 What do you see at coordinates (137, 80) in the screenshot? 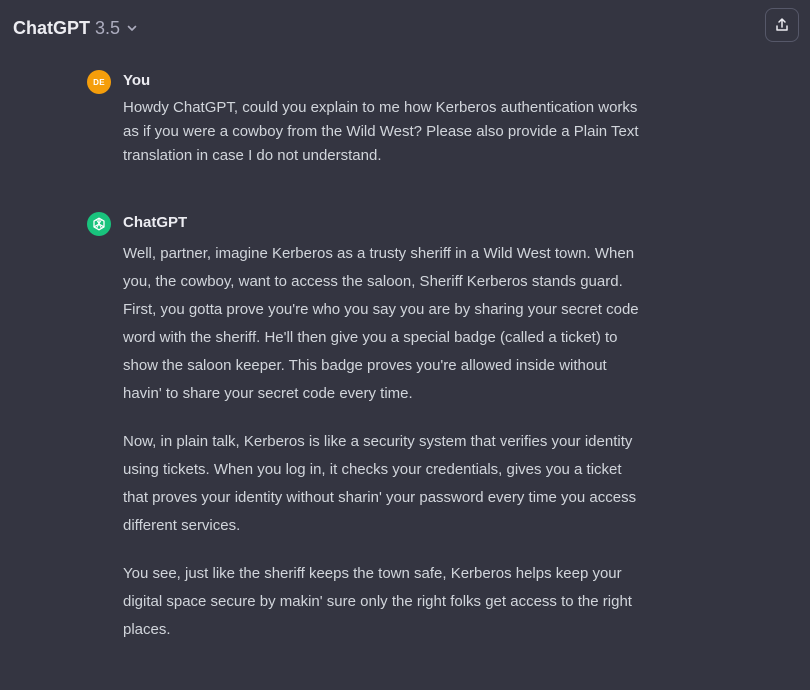
I see `message-author: You` at bounding box center [137, 80].